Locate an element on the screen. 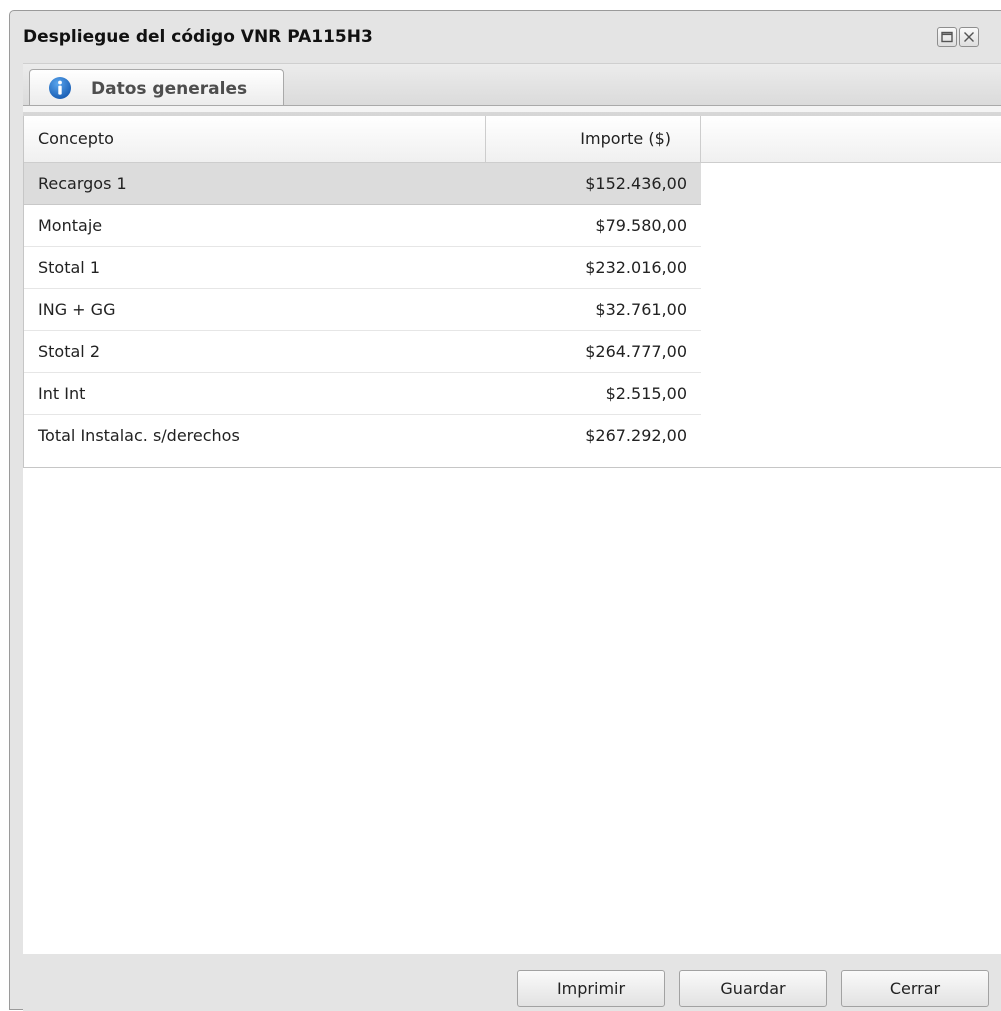 The height and width of the screenshot is (1011, 1001). info-icon is located at coordinates (60, 88).